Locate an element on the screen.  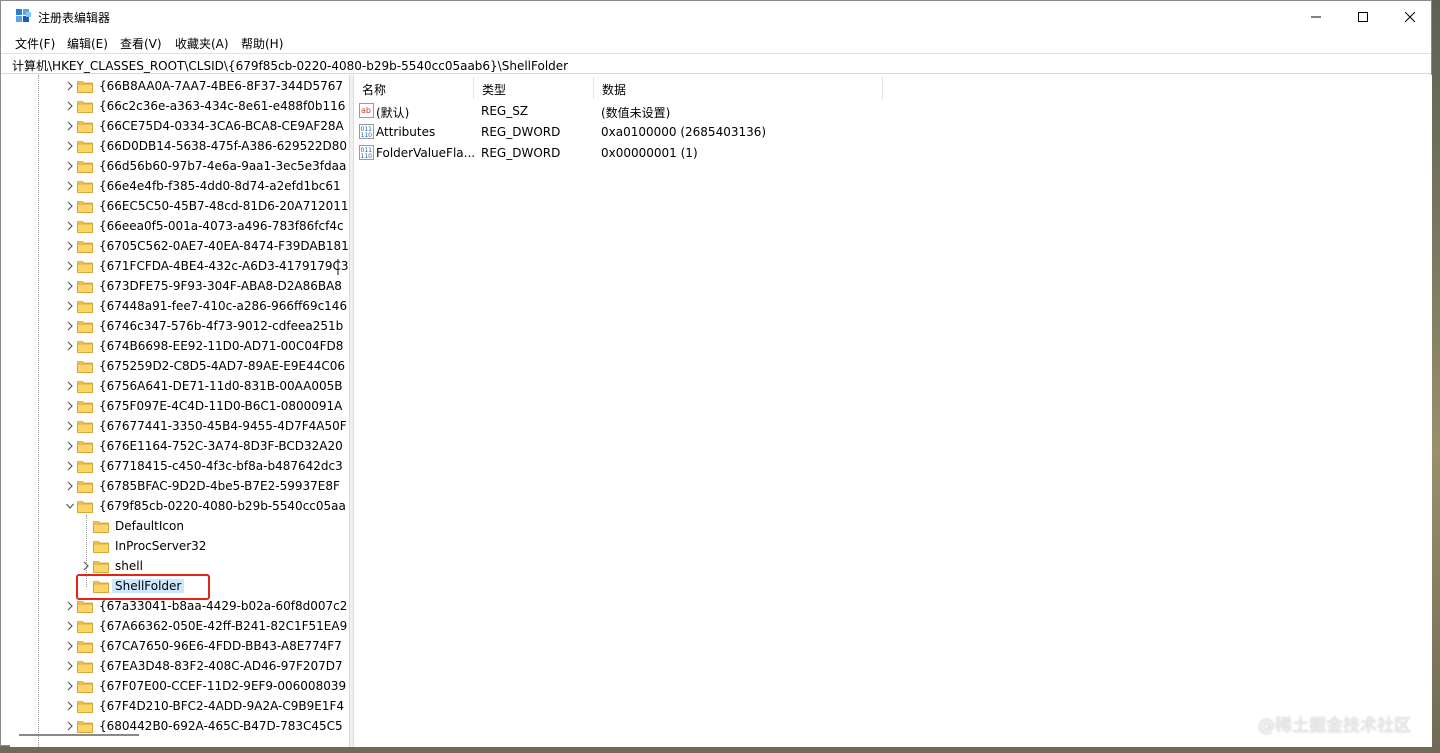
value-type: REG_SZ is located at coordinates (505, 111).